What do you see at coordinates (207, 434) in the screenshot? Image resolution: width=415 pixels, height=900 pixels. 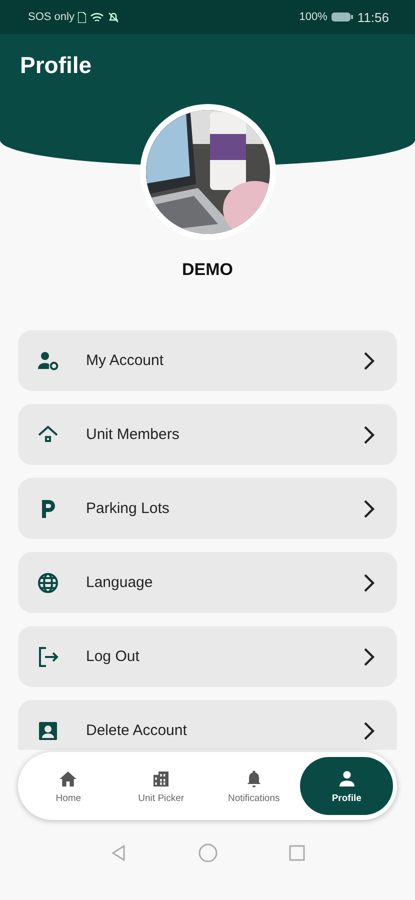 I see `menu-item: Unit Members` at bounding box center [207, 434].